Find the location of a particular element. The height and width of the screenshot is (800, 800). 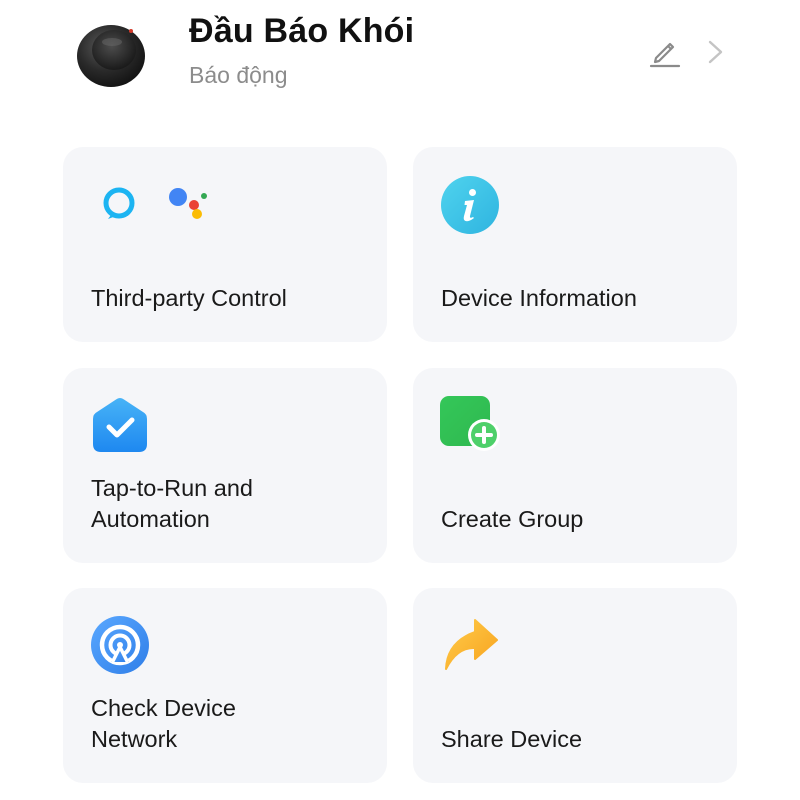

alexa-icon is located at coordinates (119, 203).